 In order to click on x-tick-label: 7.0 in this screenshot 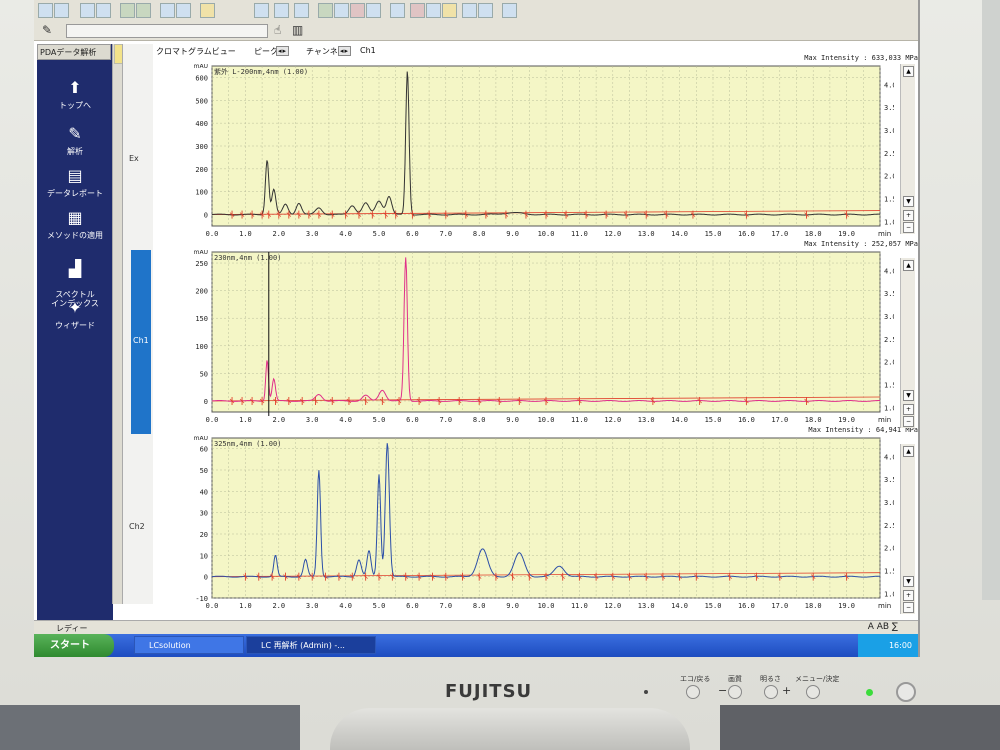, I will do `click(445, 606)`.